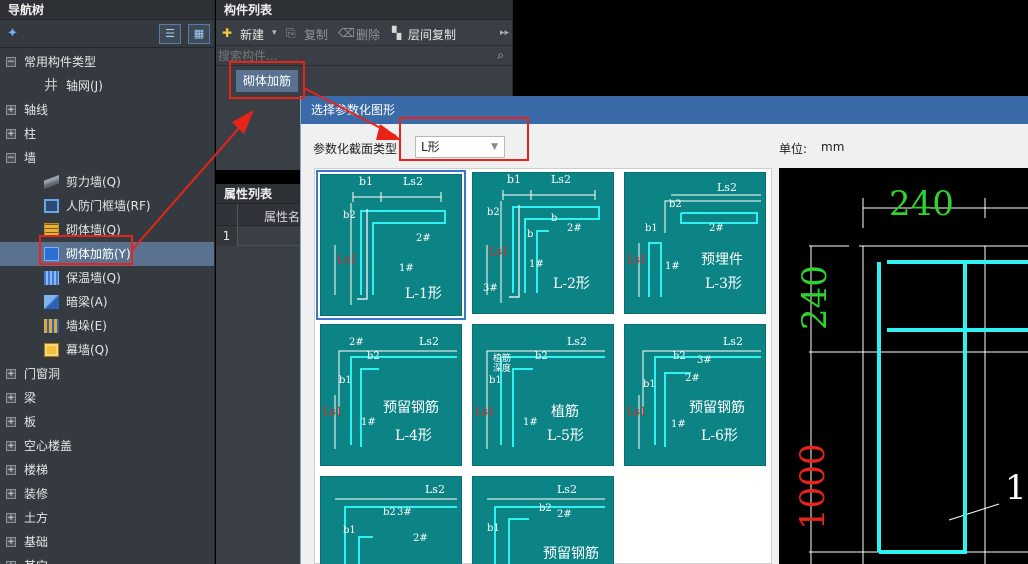 This screenshot has height=564, width=1028. I want to click on component-item-masonry-rebar: 砌体加筋, so click(267, 81).